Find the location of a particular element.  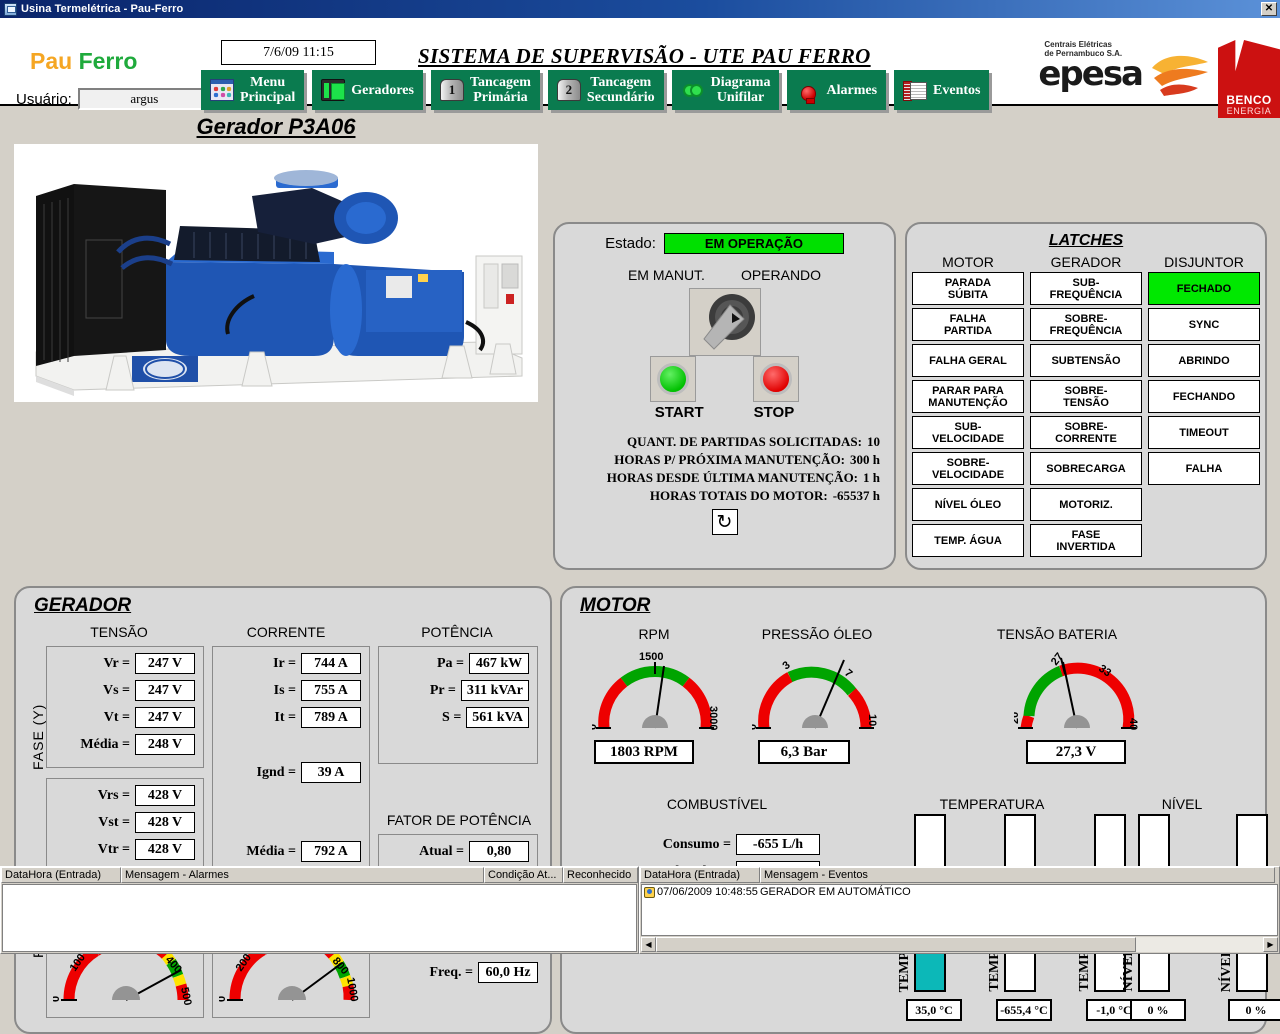

nav-geradores: Geradores is located at coordinates (367, 90).